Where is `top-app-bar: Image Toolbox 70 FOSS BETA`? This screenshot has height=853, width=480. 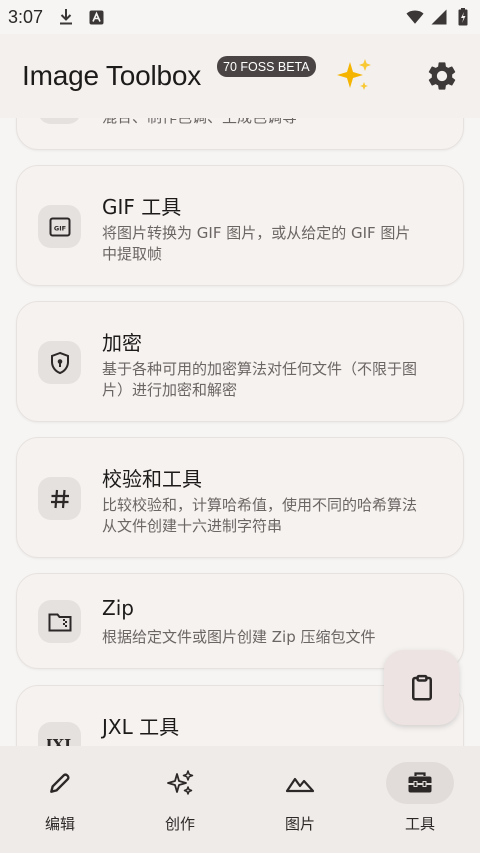
top-app-bar: Image Toolbox 70 FOSS BETA is located at coordinates (240, 76).